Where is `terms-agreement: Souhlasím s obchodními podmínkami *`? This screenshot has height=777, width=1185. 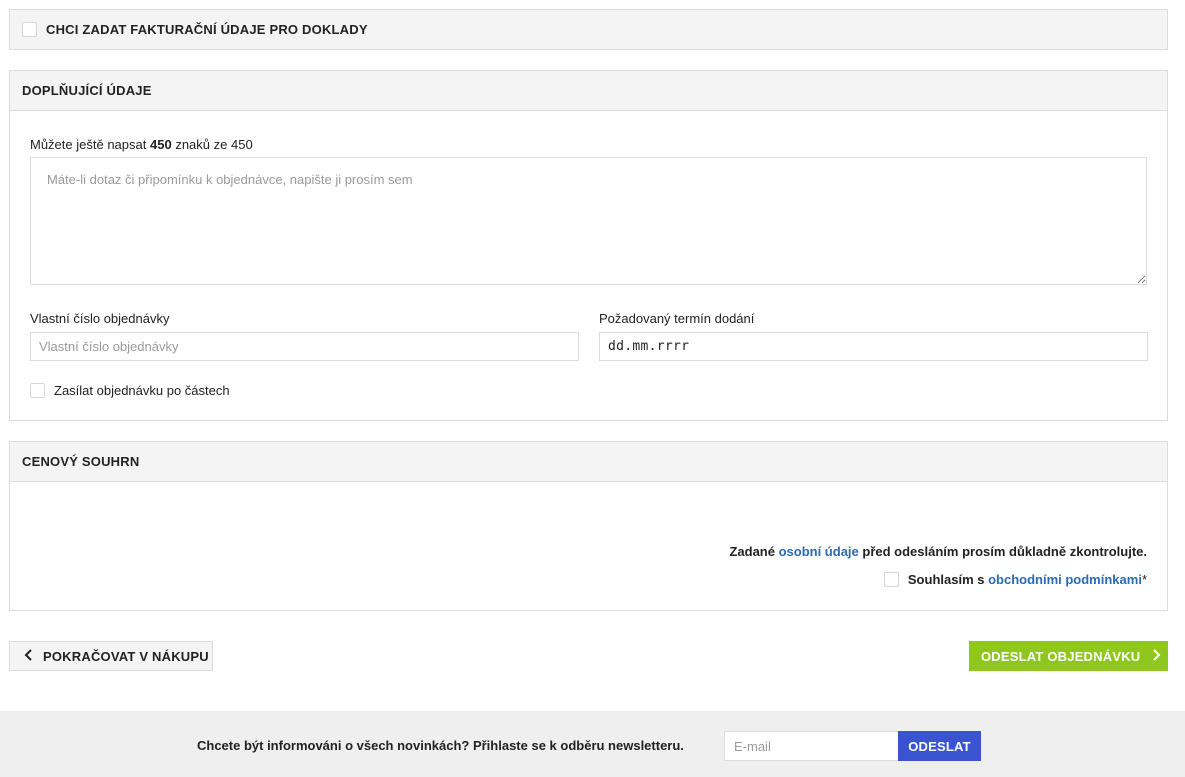
terms-agreement: Souhlasím s obchodními podmínkami * is located at coordinates (1015, 579).